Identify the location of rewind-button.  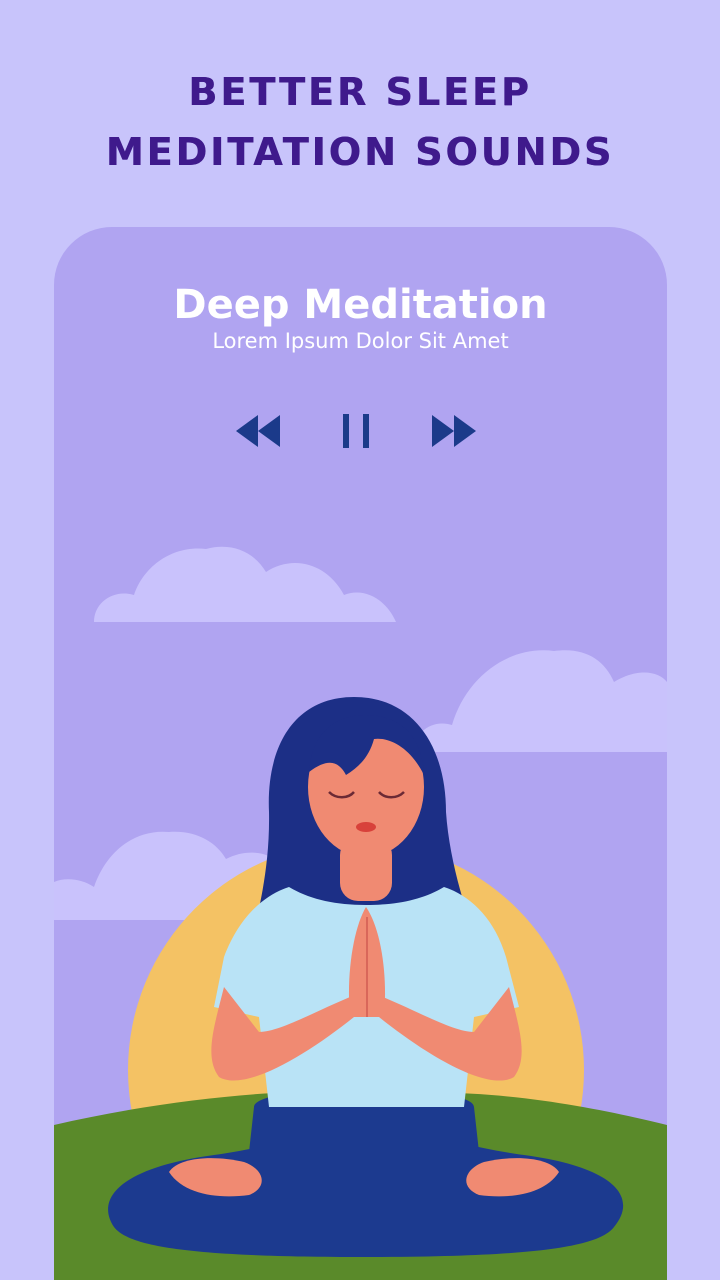
(258, 431).